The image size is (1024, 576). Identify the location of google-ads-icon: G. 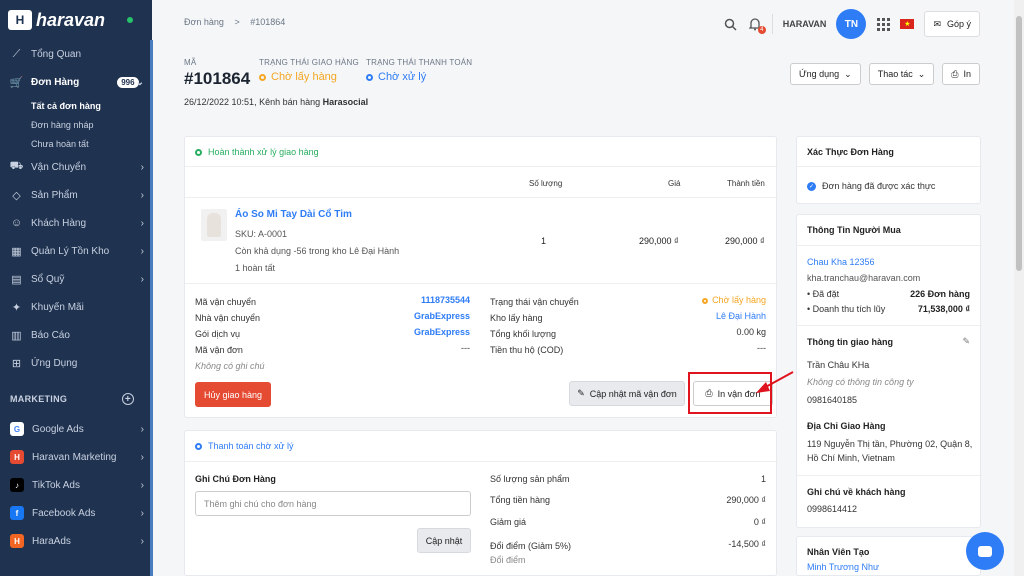
(17, 429).